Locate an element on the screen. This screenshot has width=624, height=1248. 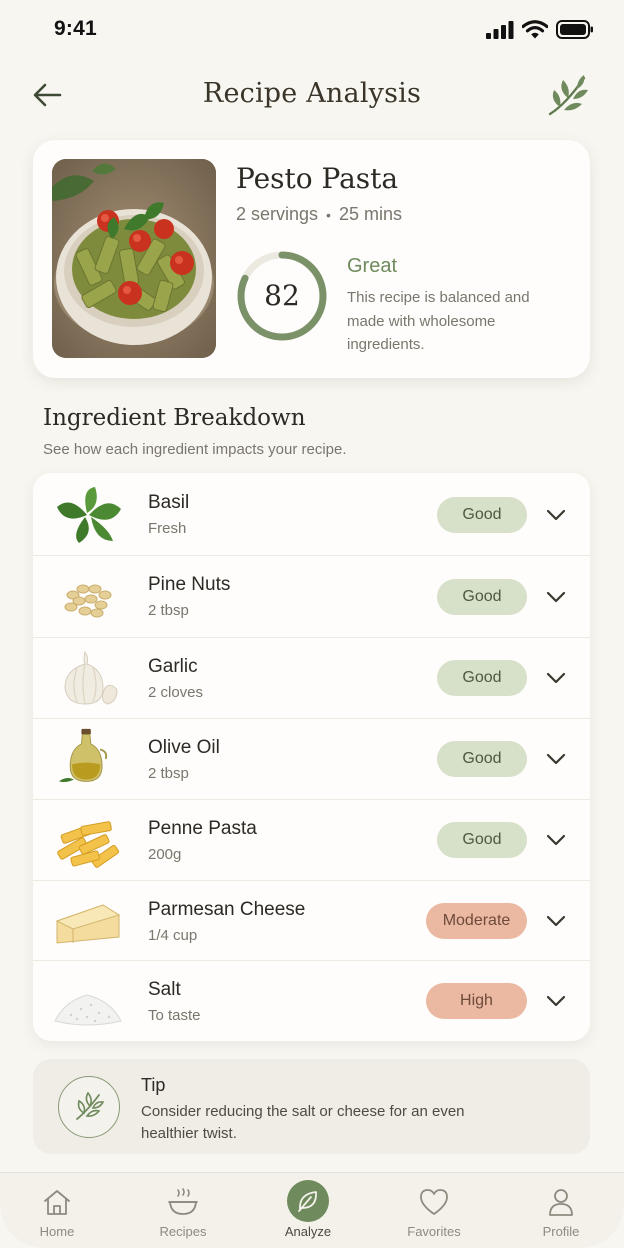
nav-label: Analyze is located at coordinates (308, 1231).